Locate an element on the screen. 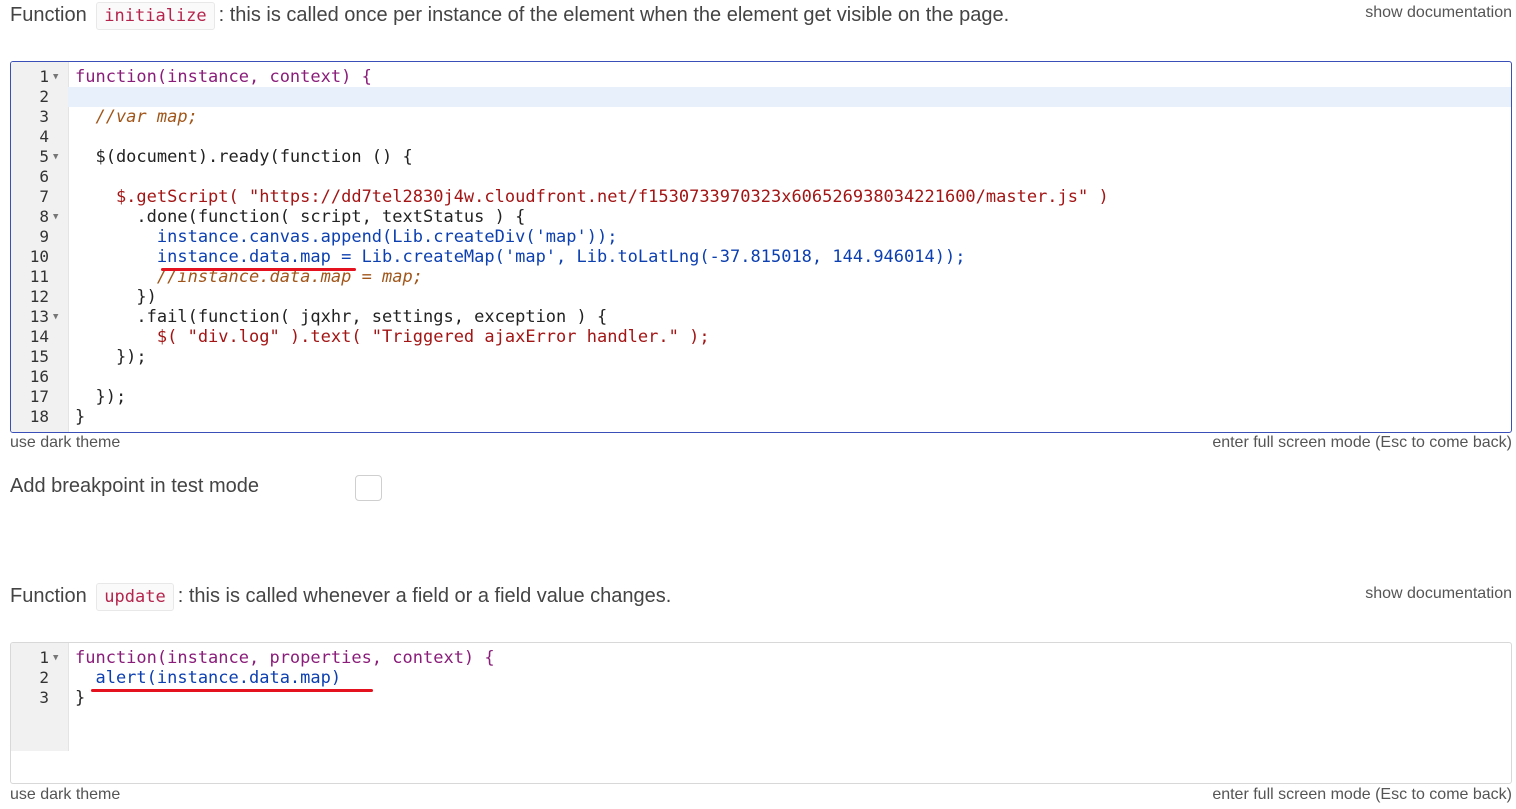  code-line: 16 is located at coordinates (761, 377).